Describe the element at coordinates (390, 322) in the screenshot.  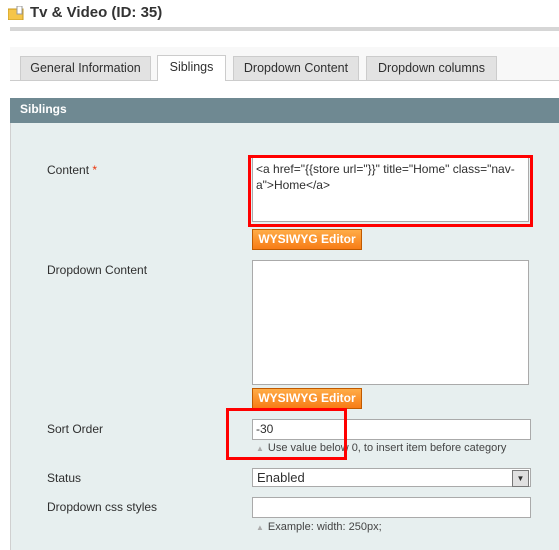
I see `dropdown-content-textarea` at that location.